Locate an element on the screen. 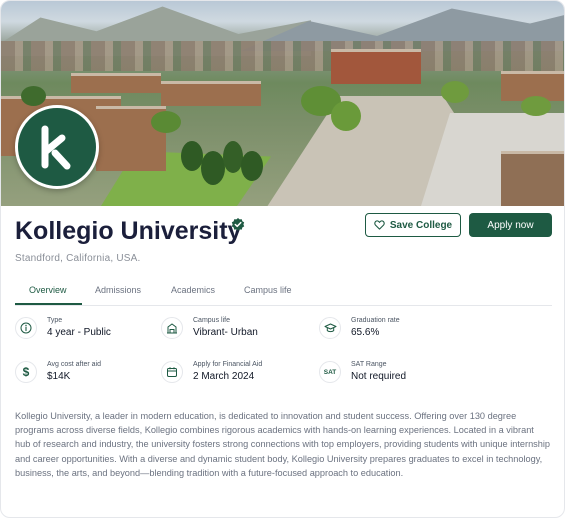  stat-type-value: 4 year - Public is located at coordinates (79, 332).